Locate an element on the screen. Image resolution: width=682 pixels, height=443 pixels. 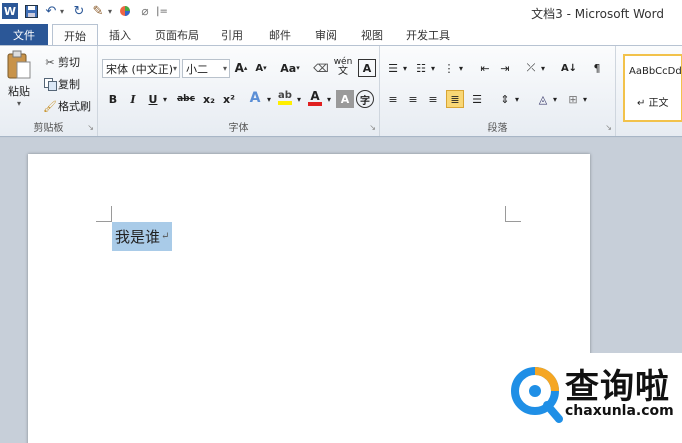
magnifier-logo-icon is located at coordinates (537, 395).